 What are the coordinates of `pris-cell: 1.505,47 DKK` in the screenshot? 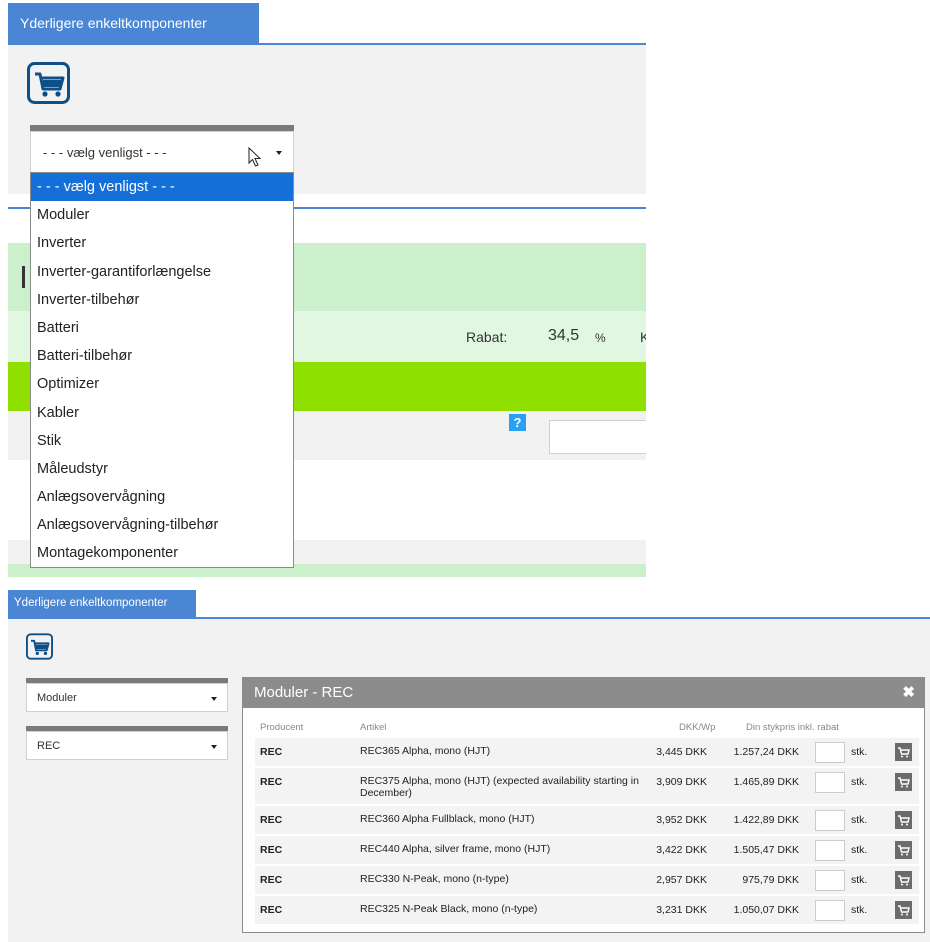 It's located at (766, 850).